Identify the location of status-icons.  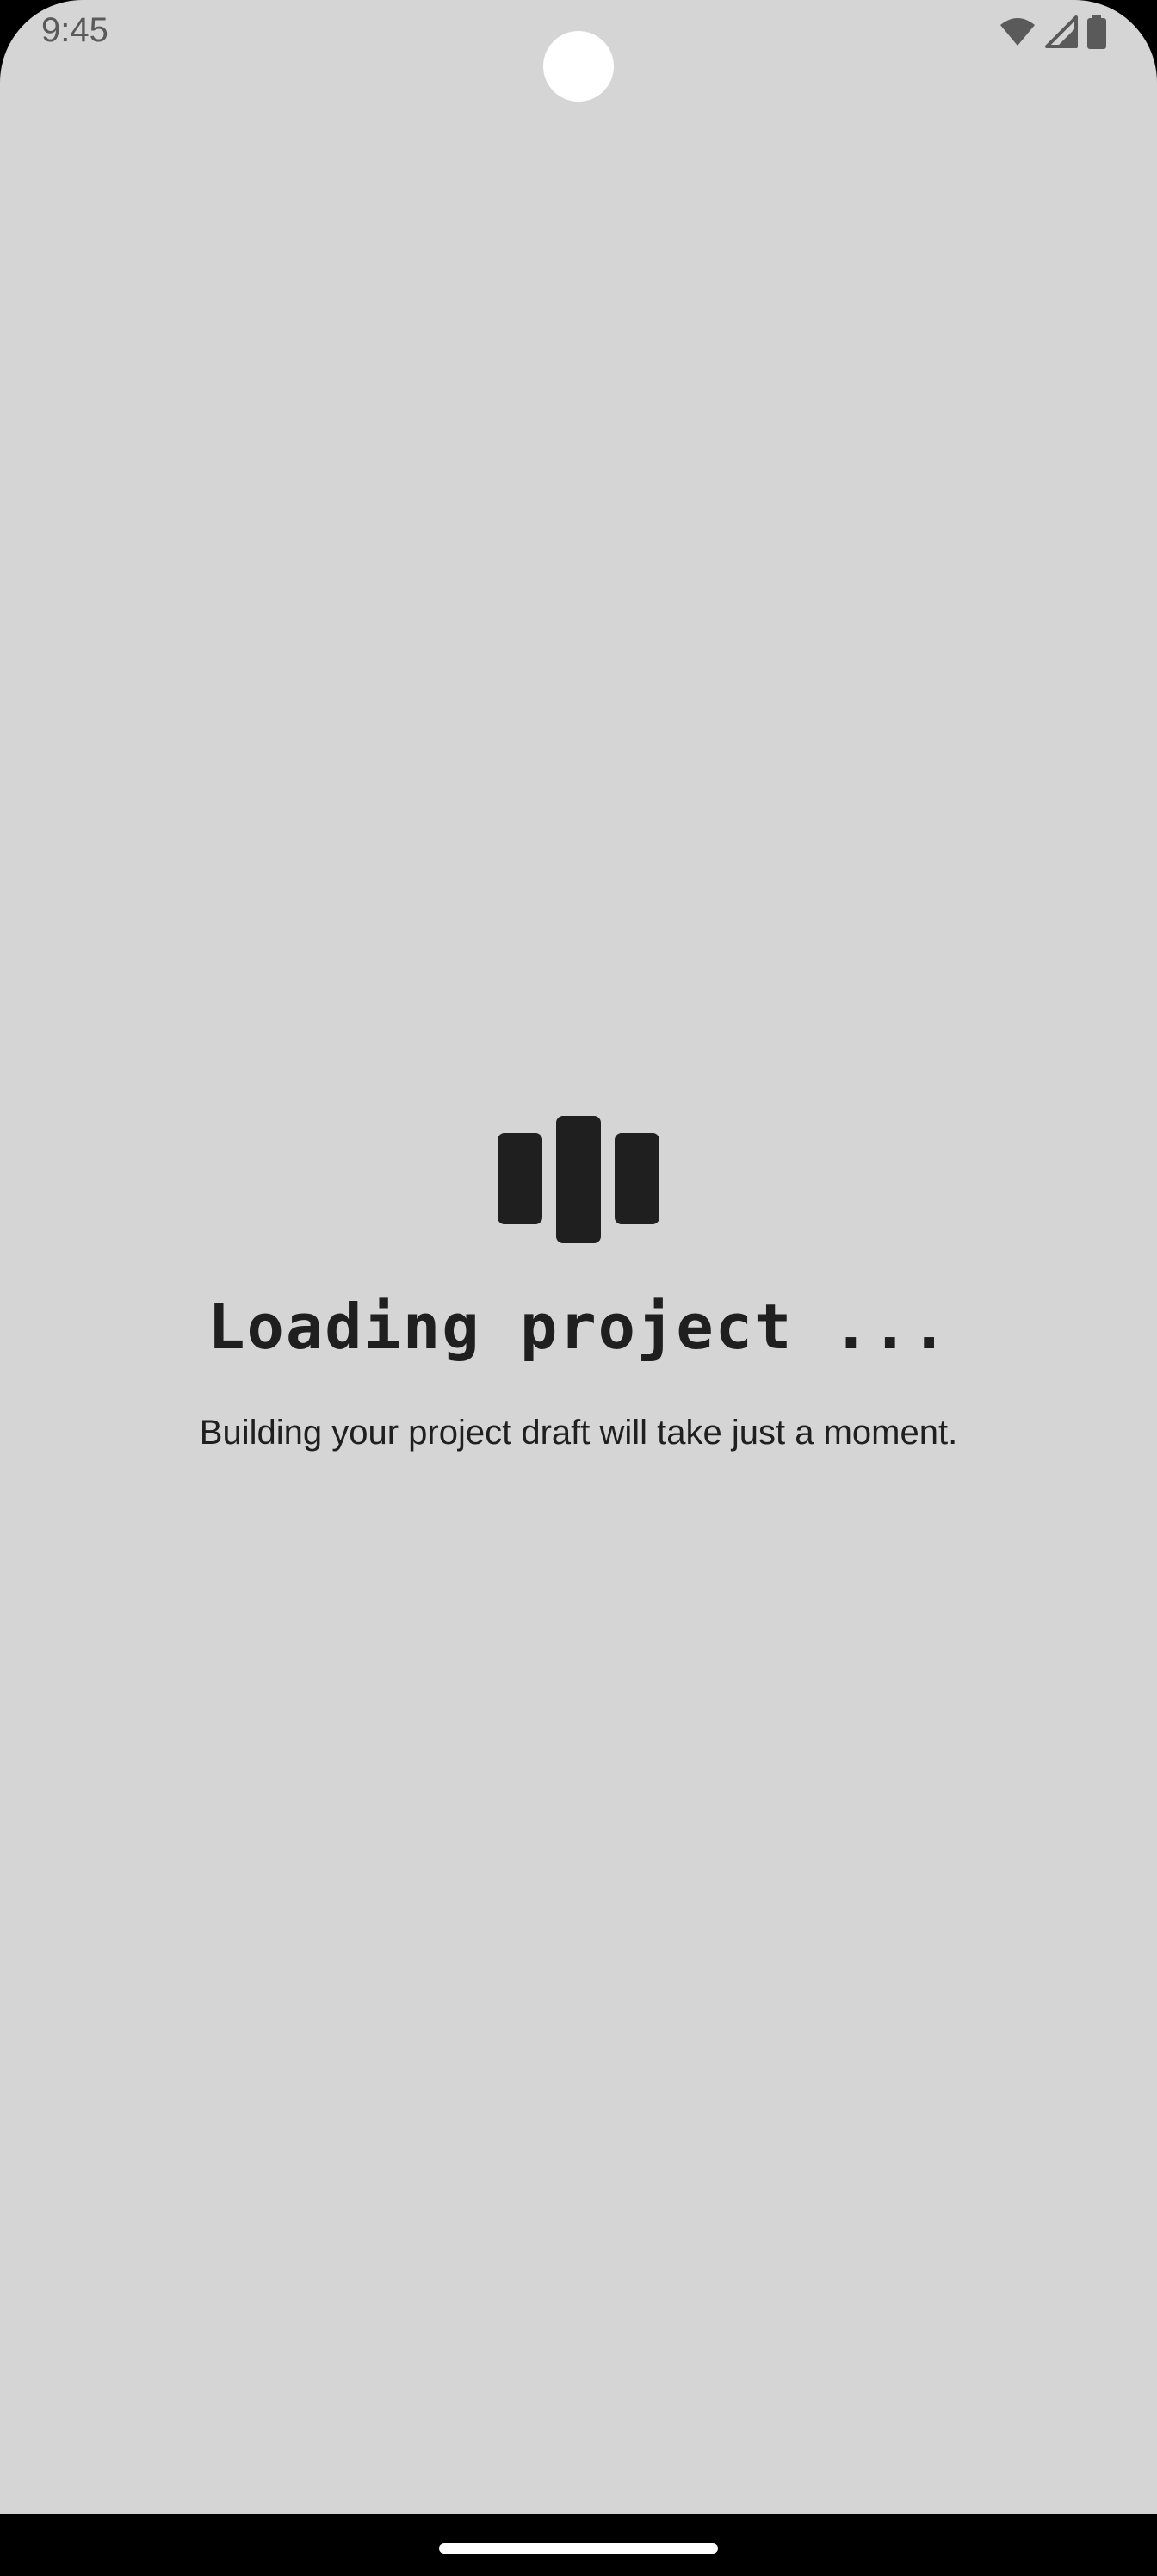
(1053, 32).